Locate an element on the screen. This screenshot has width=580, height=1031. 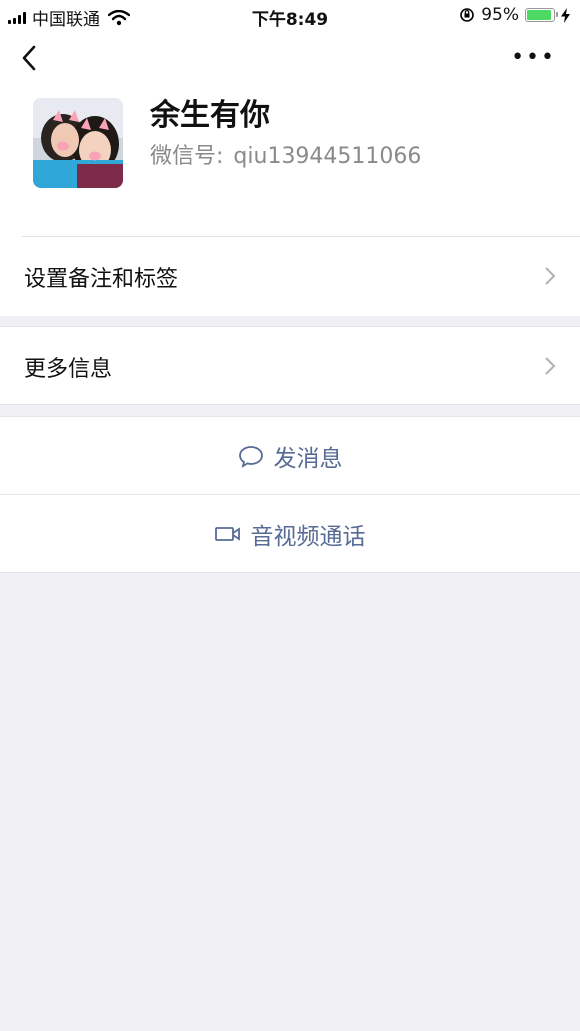
rotation-lock-icon is located at coordinates (467, 15).